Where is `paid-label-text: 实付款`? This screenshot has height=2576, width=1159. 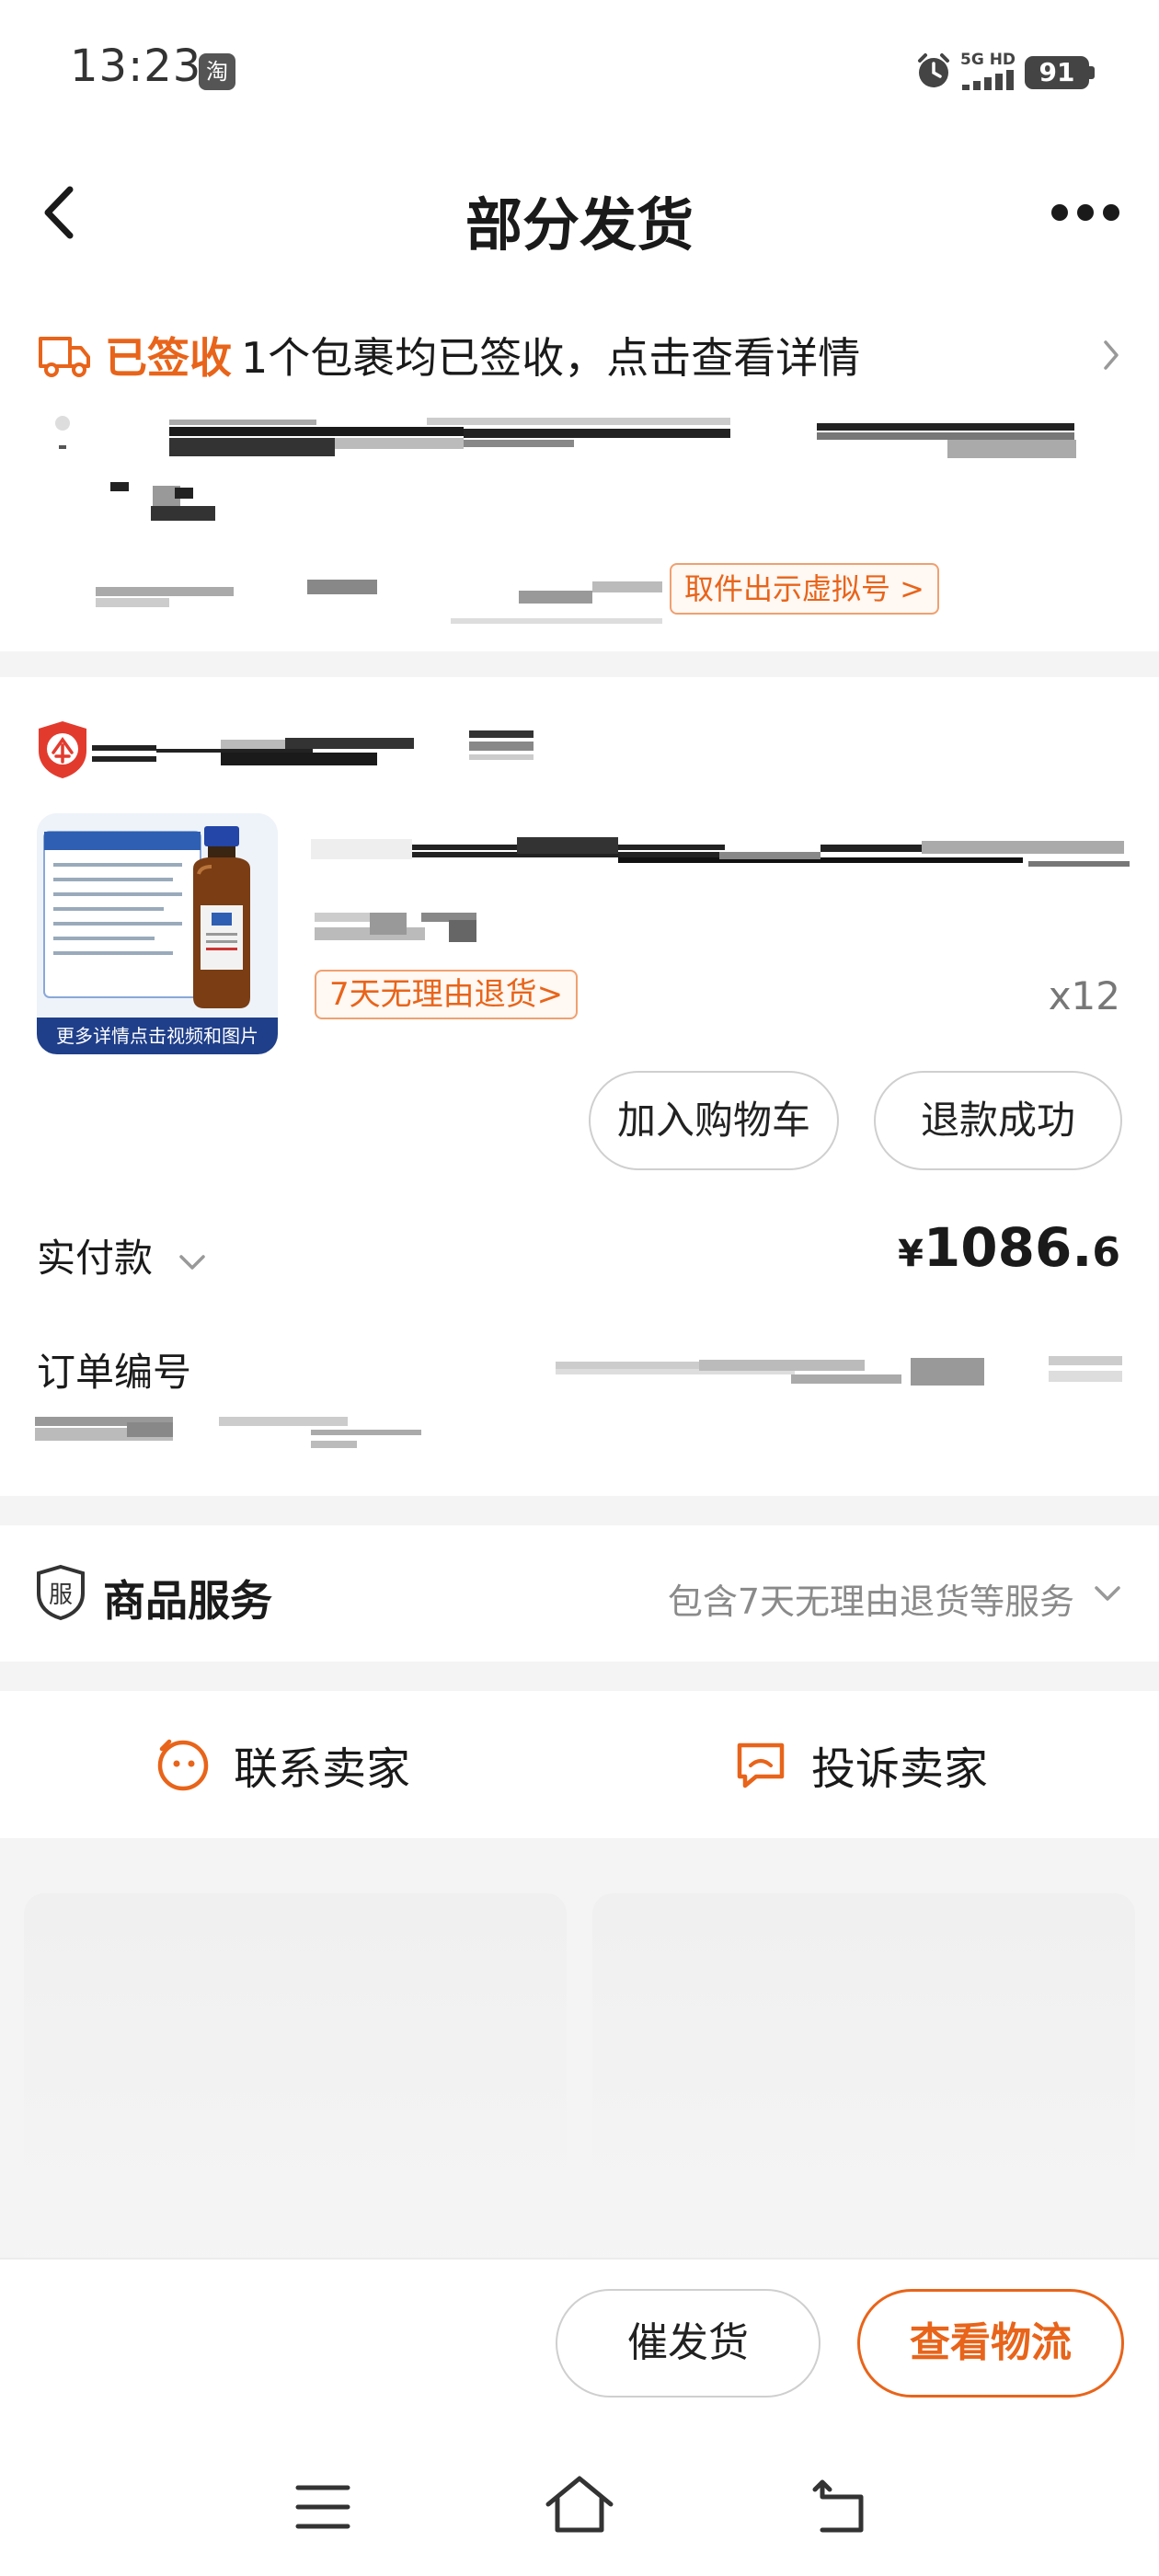 paid-label-text: 实付款 is located at coordinates (95, 1258).